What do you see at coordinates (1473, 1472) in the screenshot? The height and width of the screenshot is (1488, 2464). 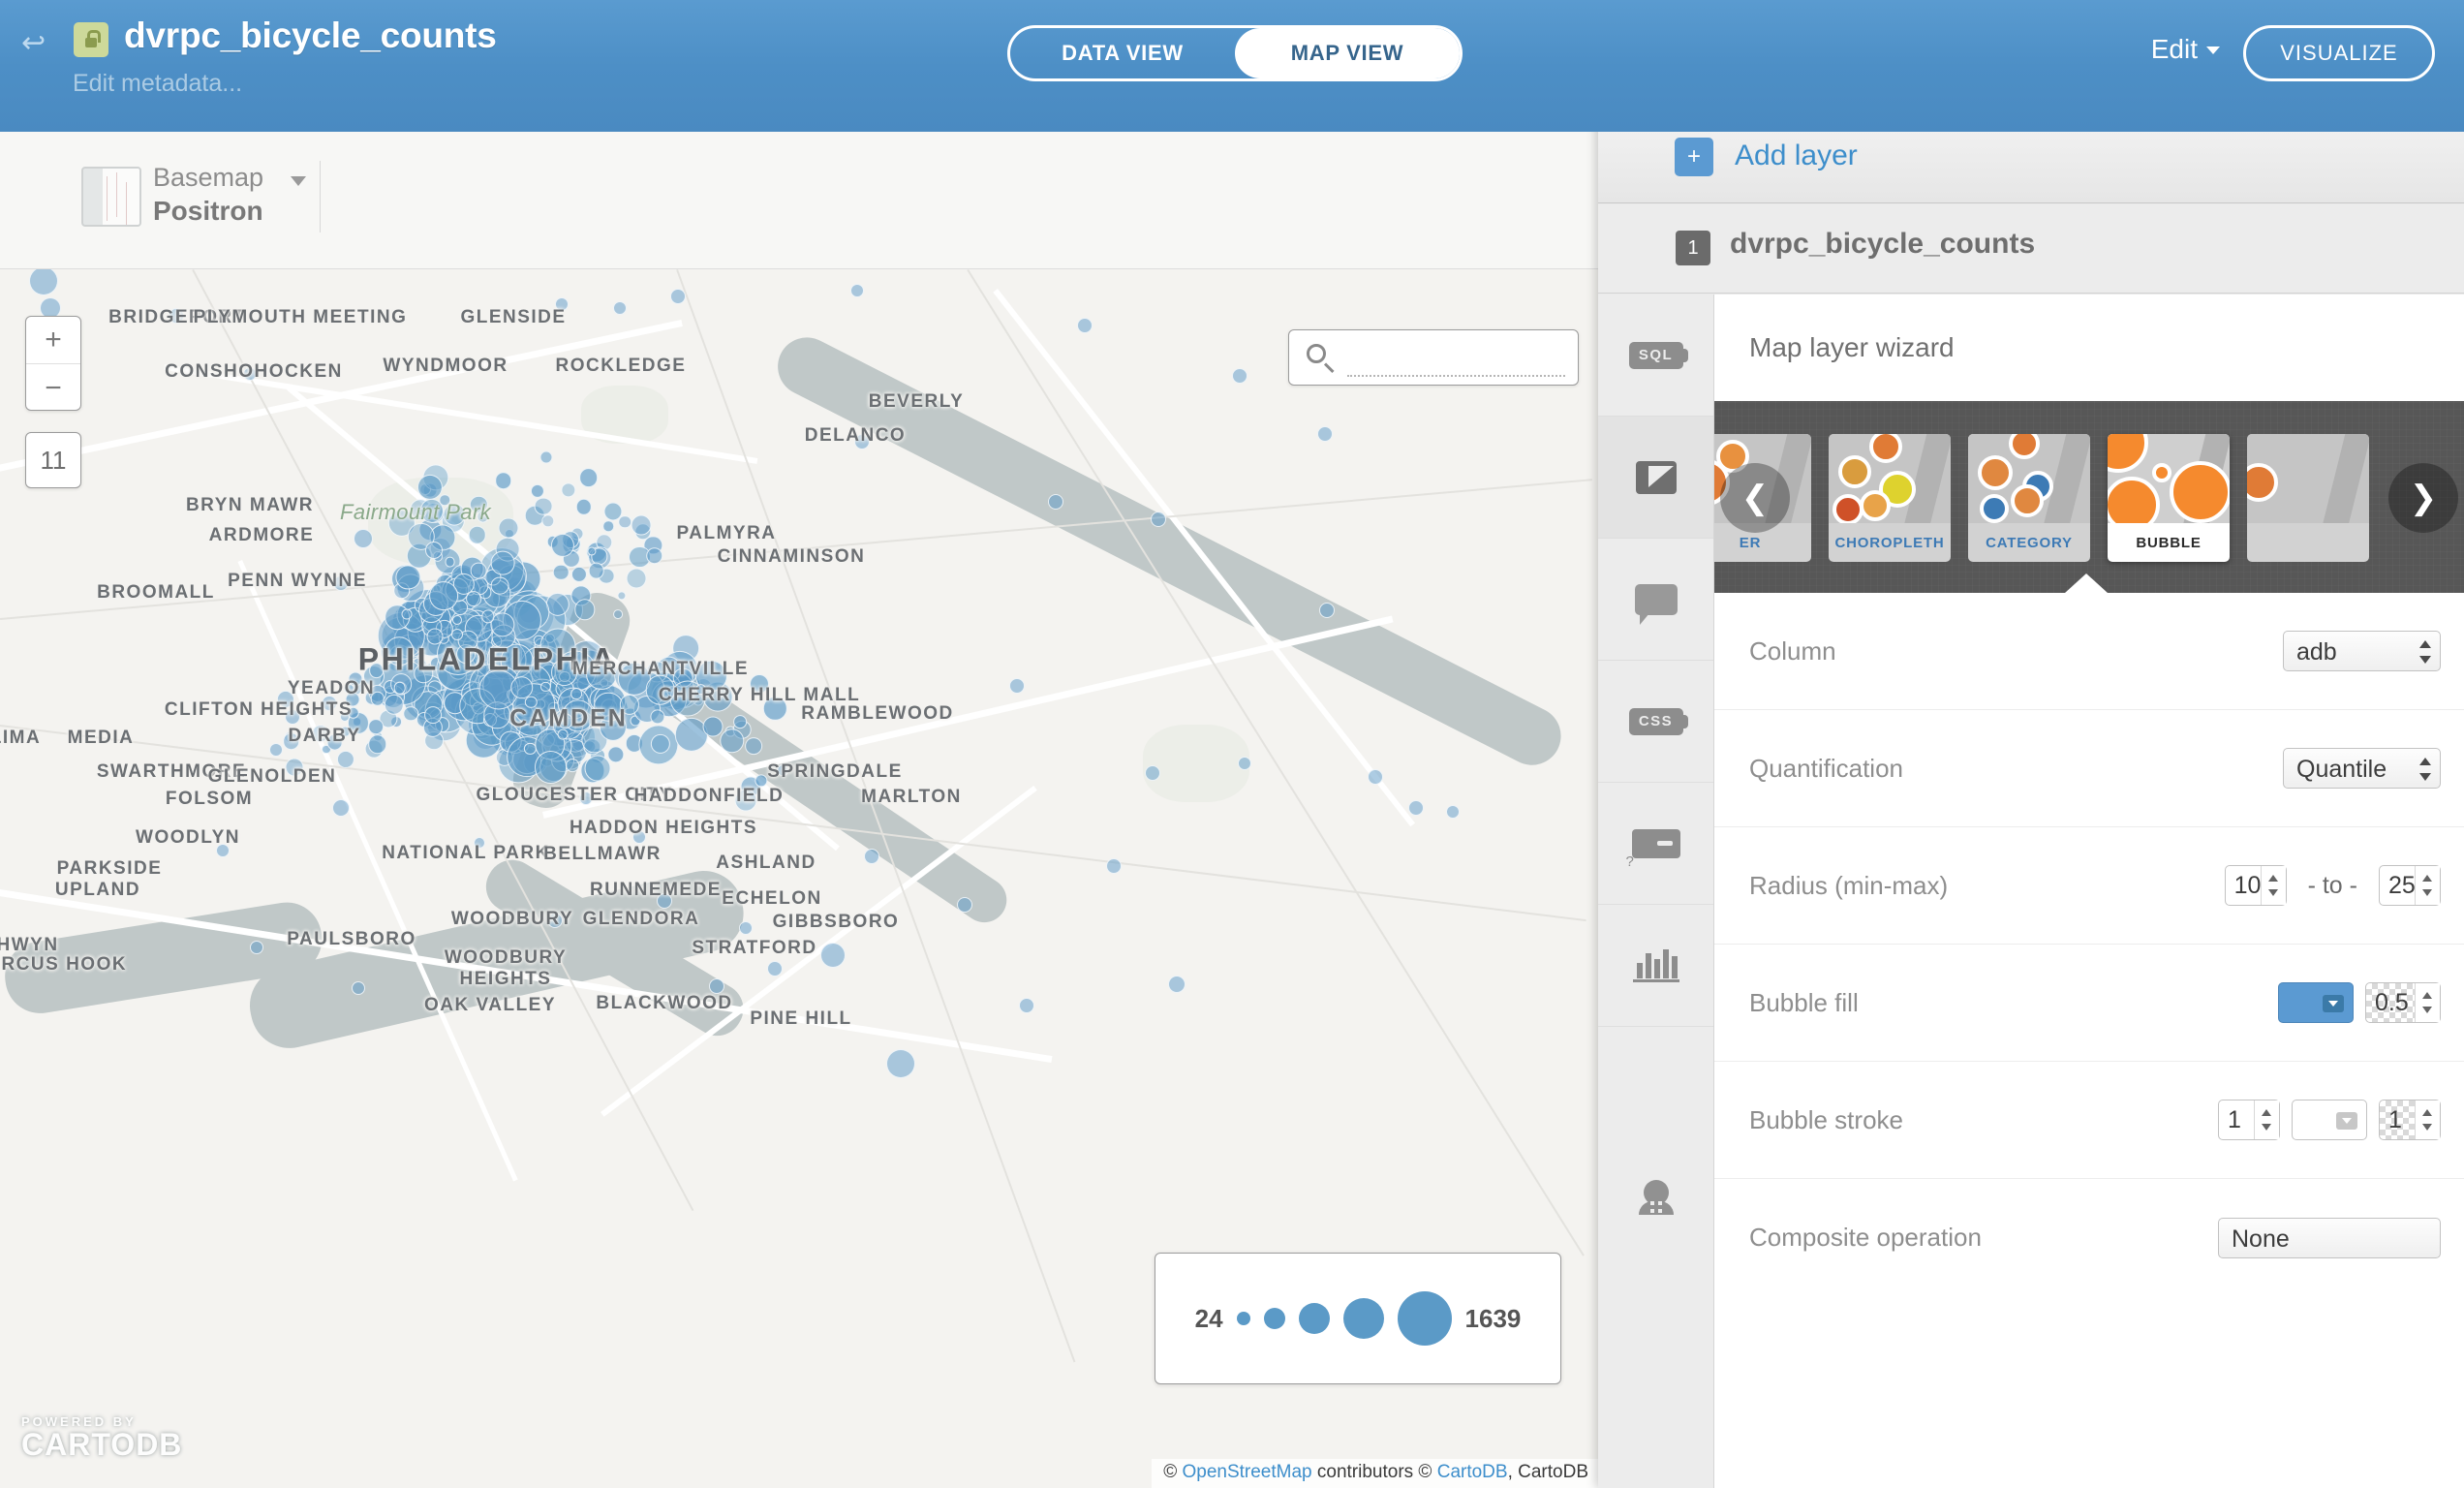 I see `cartodb-link: CartoDB` at bounding box center [1473, 1472].